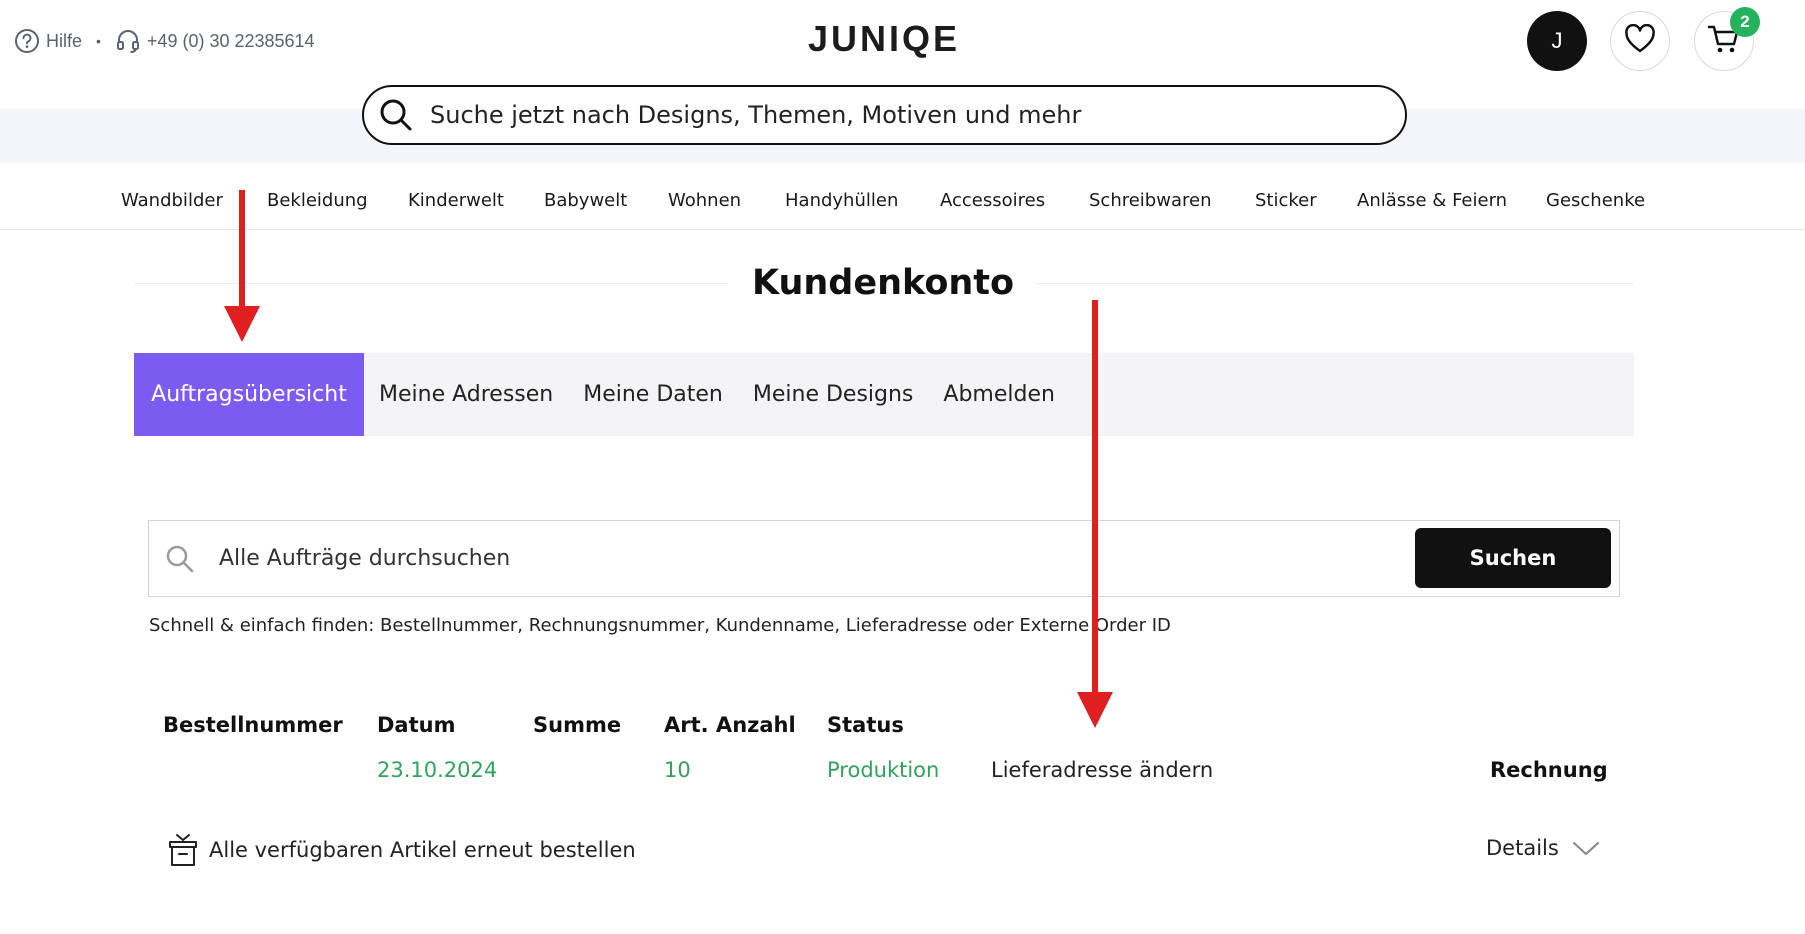 This screenshot has height=934, width=1805. I want to click on reorder-box-icon, so click(183, 850).